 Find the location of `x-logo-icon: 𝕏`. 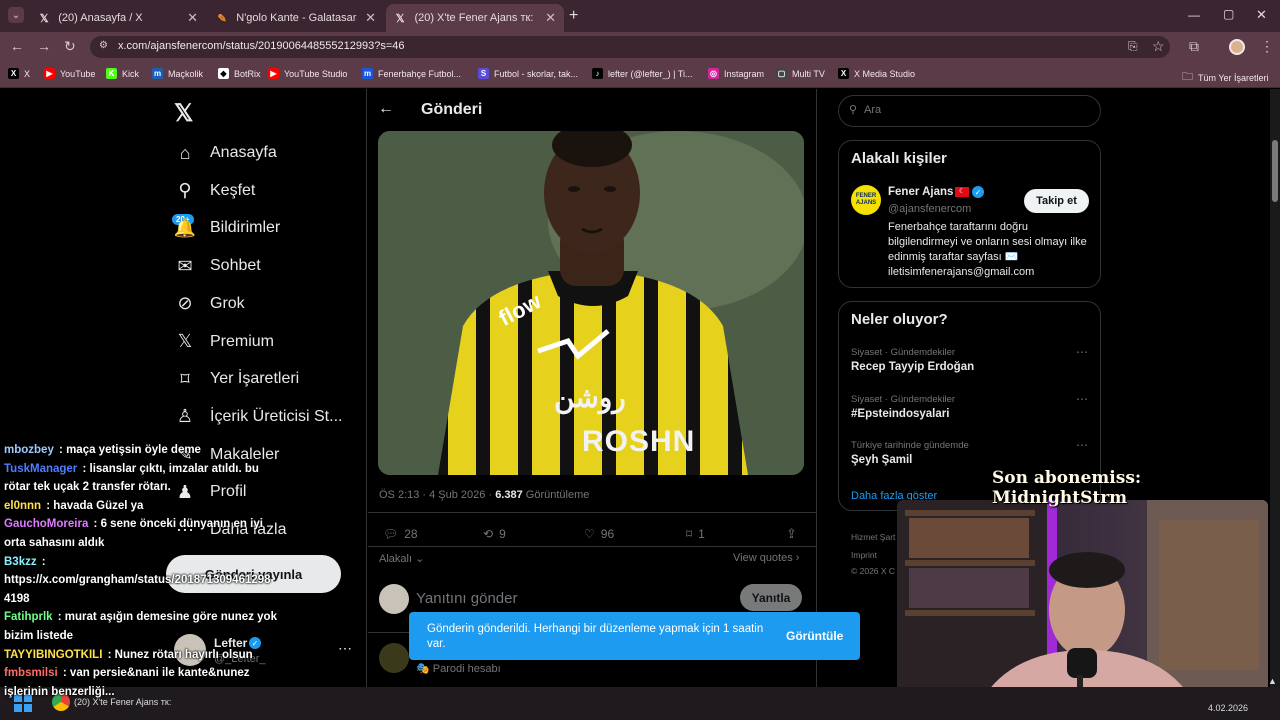

x-logo-icon: 𝕏 is located at coordinates (183, 113).